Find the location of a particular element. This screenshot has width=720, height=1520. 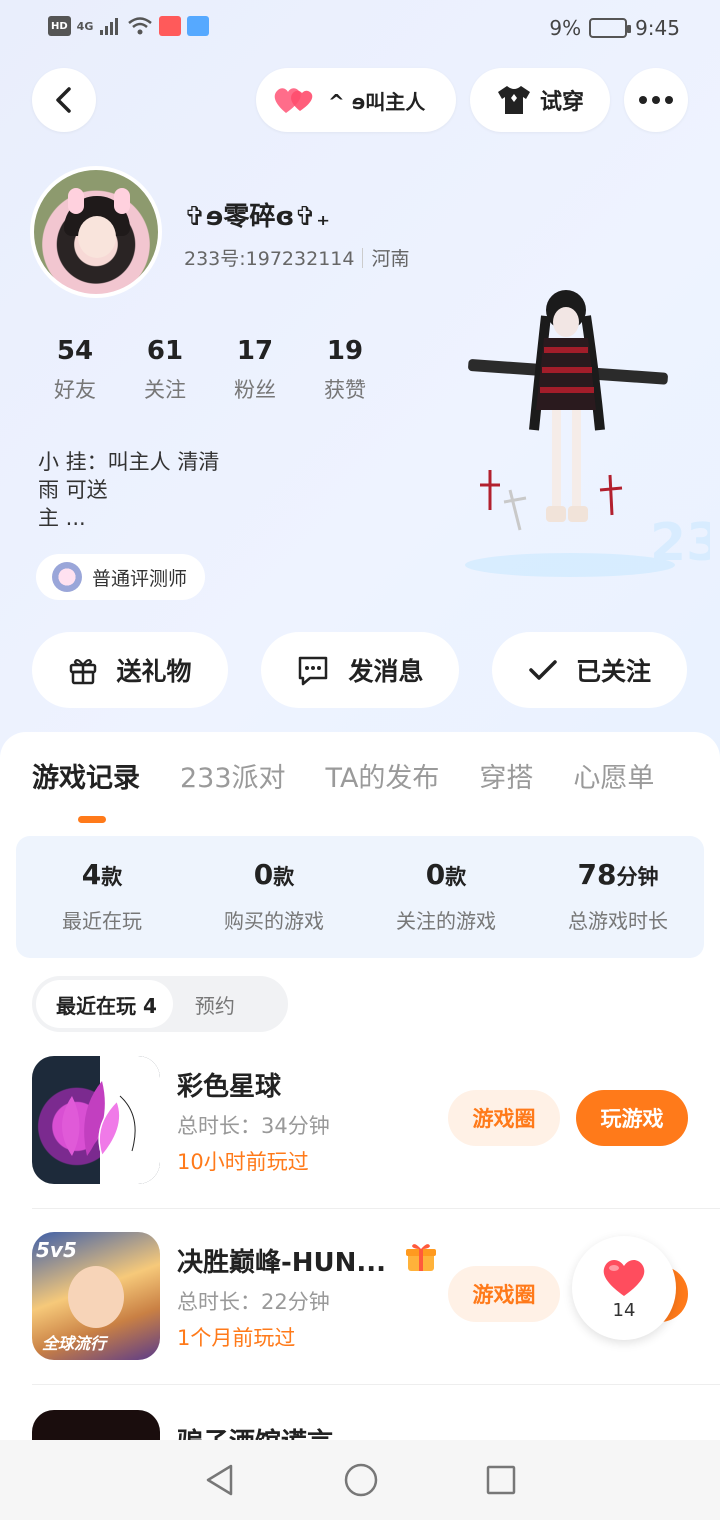

segment-control: 最近在玩 4 预约 is located at coordinates (160, 1004).